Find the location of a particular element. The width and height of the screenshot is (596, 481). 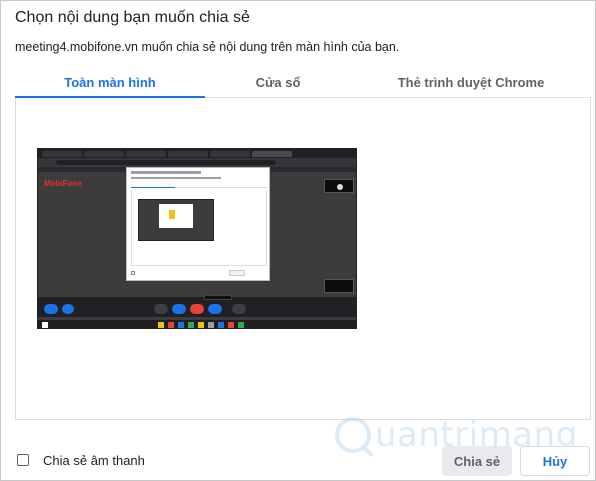

dialog-title: Chọn nội dung bạn muốn chia sẻ is located at coordinates (132, 17).